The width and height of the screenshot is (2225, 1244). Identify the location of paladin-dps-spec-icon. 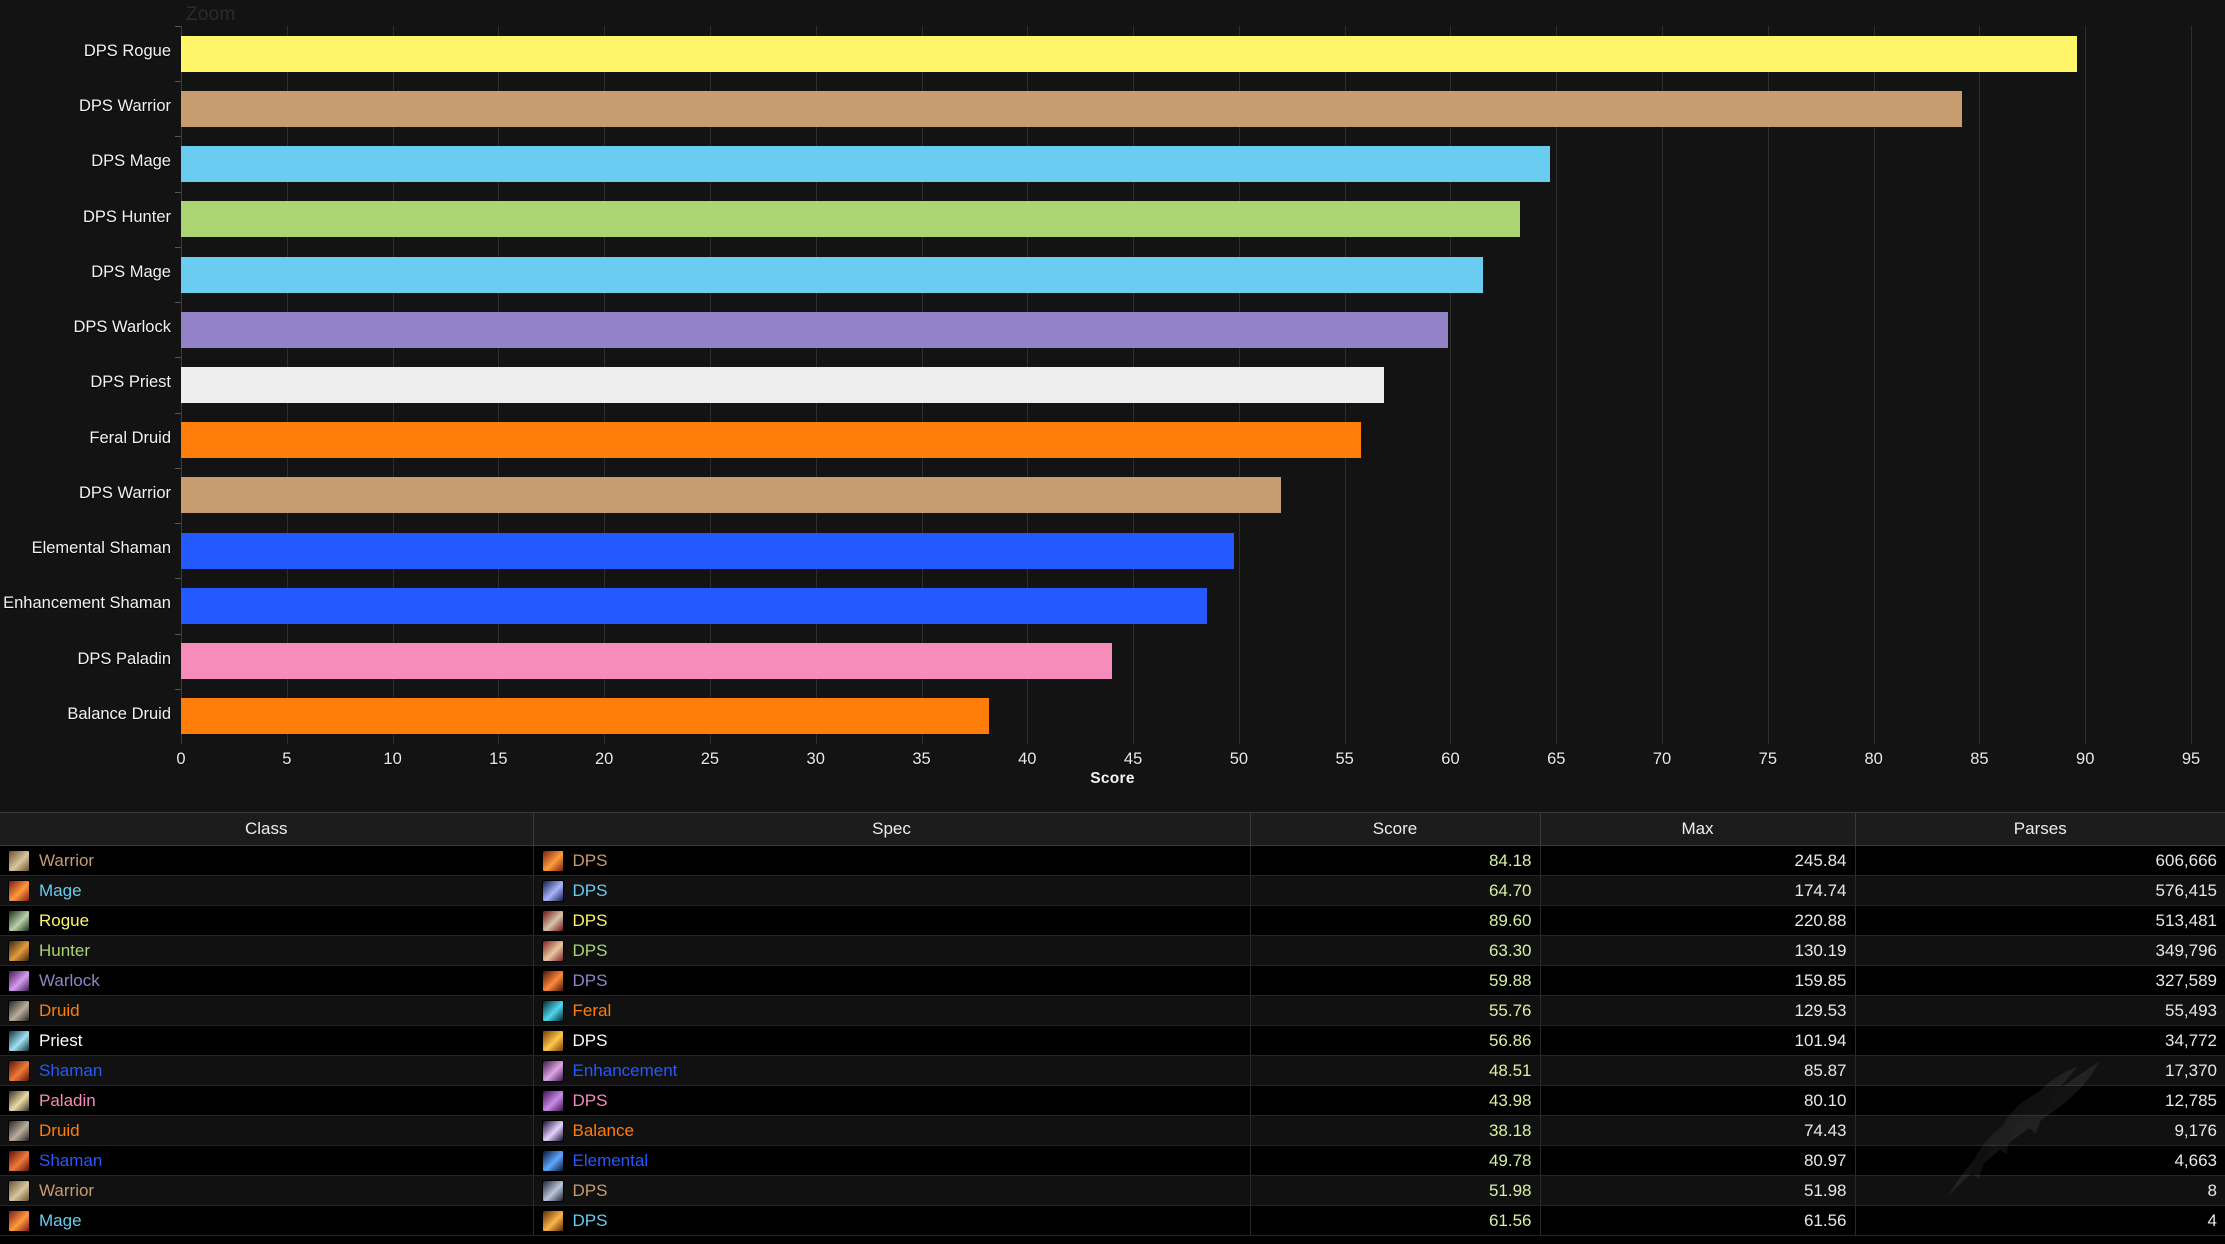
(552, 1100).